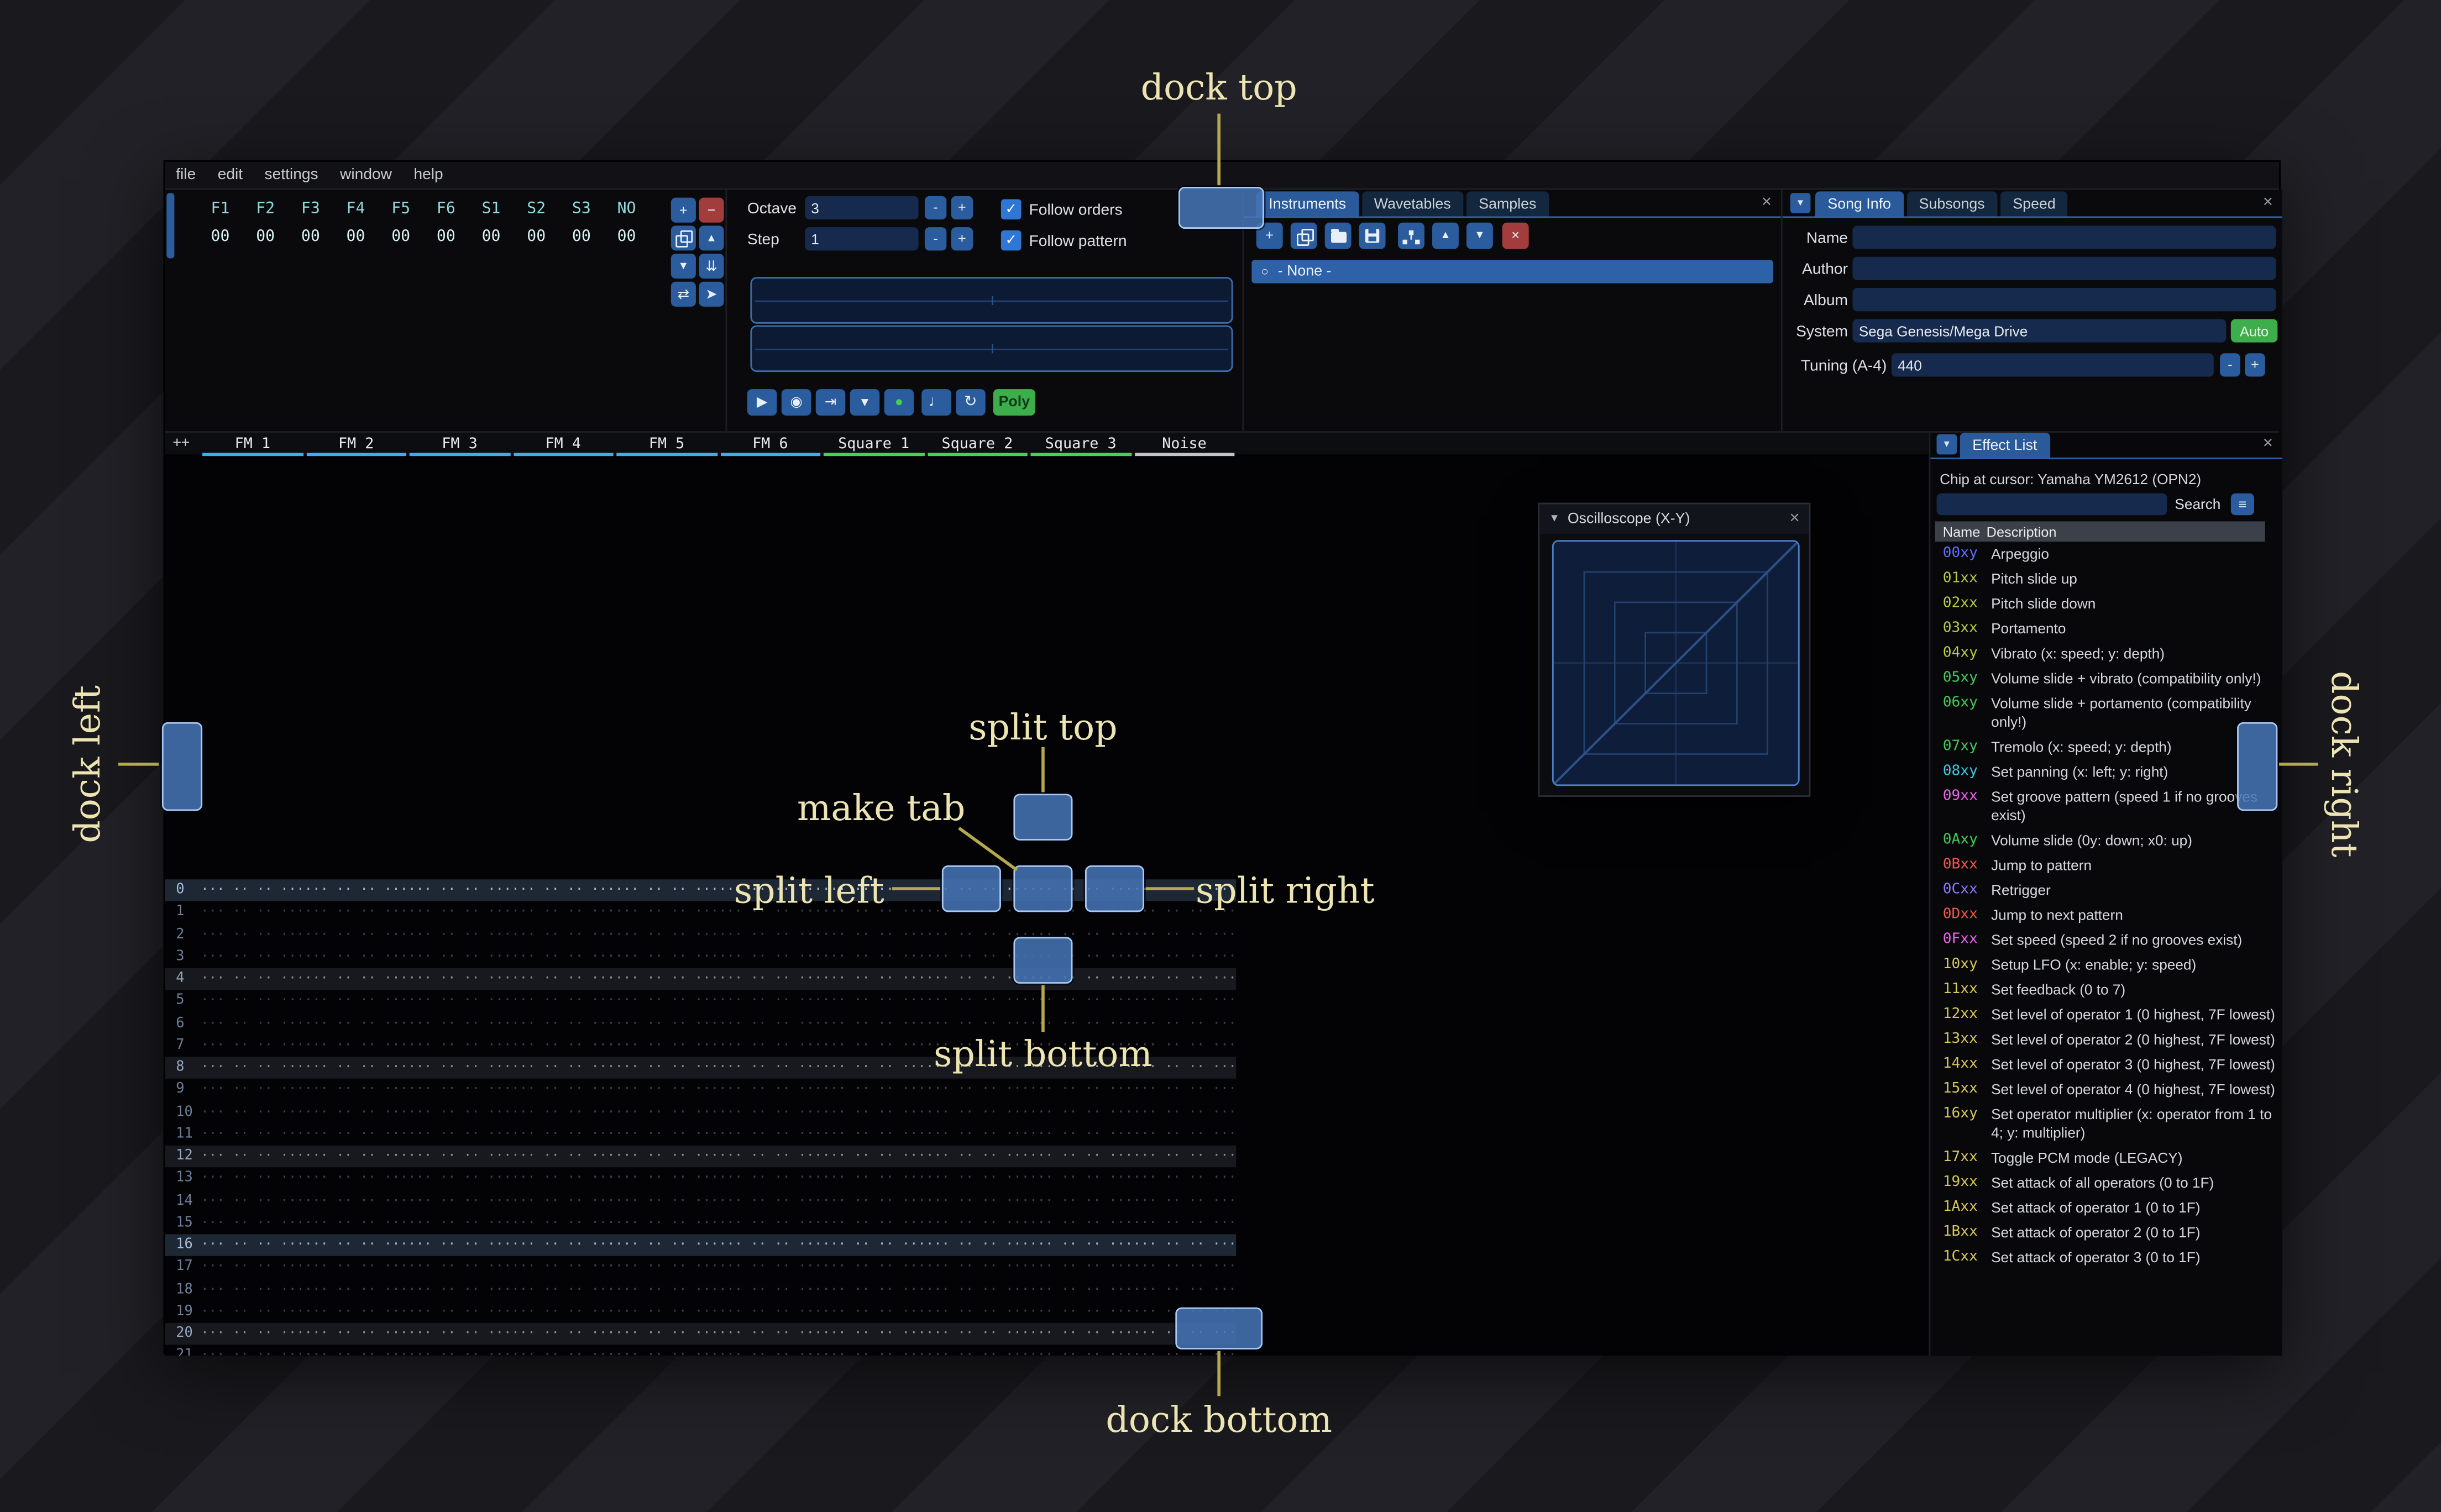 The width and height of the screenshot is (2441, 1512). Describe the element at coordinates (2106, 966) in the screenshot. I see `effect-row: 10xy Setup LFO (x: enable; y: speed)` at that location.